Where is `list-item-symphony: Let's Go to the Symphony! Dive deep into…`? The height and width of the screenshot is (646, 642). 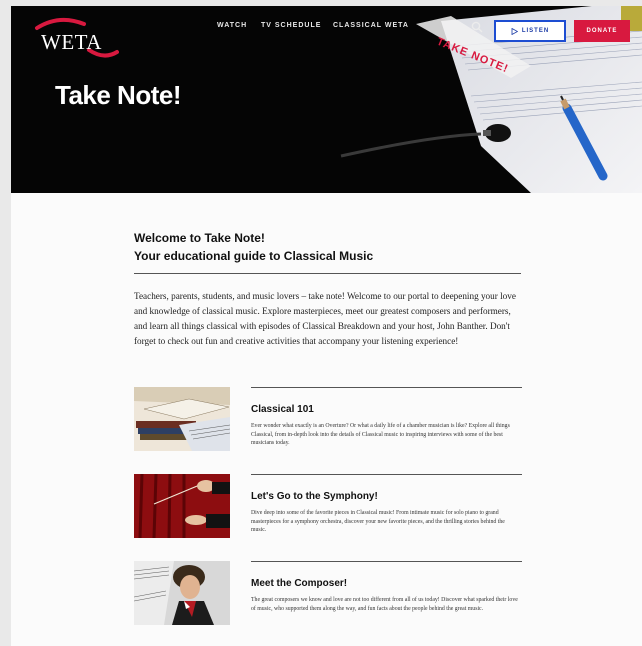 list-item-symphony: Let's Go to the Symphony! Dive deep into… is located at coordinates (329, 512).